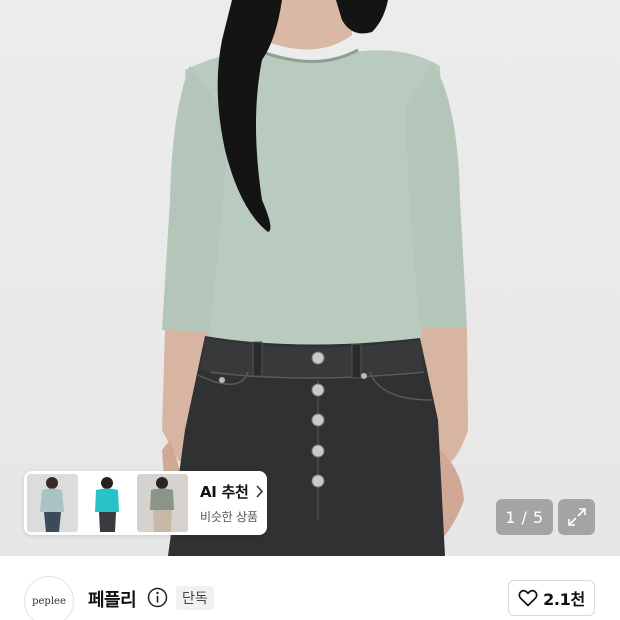  Describe the element at coordinates (259, 491) in the screenshot. I see `chevron-right-icon` at that location.